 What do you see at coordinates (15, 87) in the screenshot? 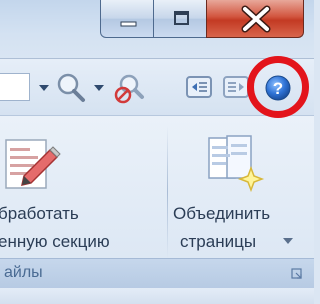
I see `zoom-combo-edge` at bounding box center [15, 87].